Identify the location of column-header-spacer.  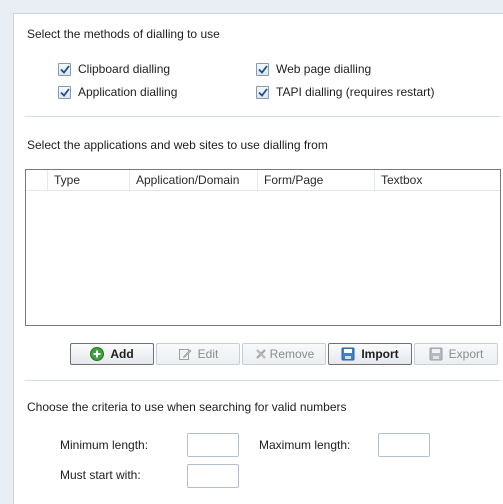
(37, 180).